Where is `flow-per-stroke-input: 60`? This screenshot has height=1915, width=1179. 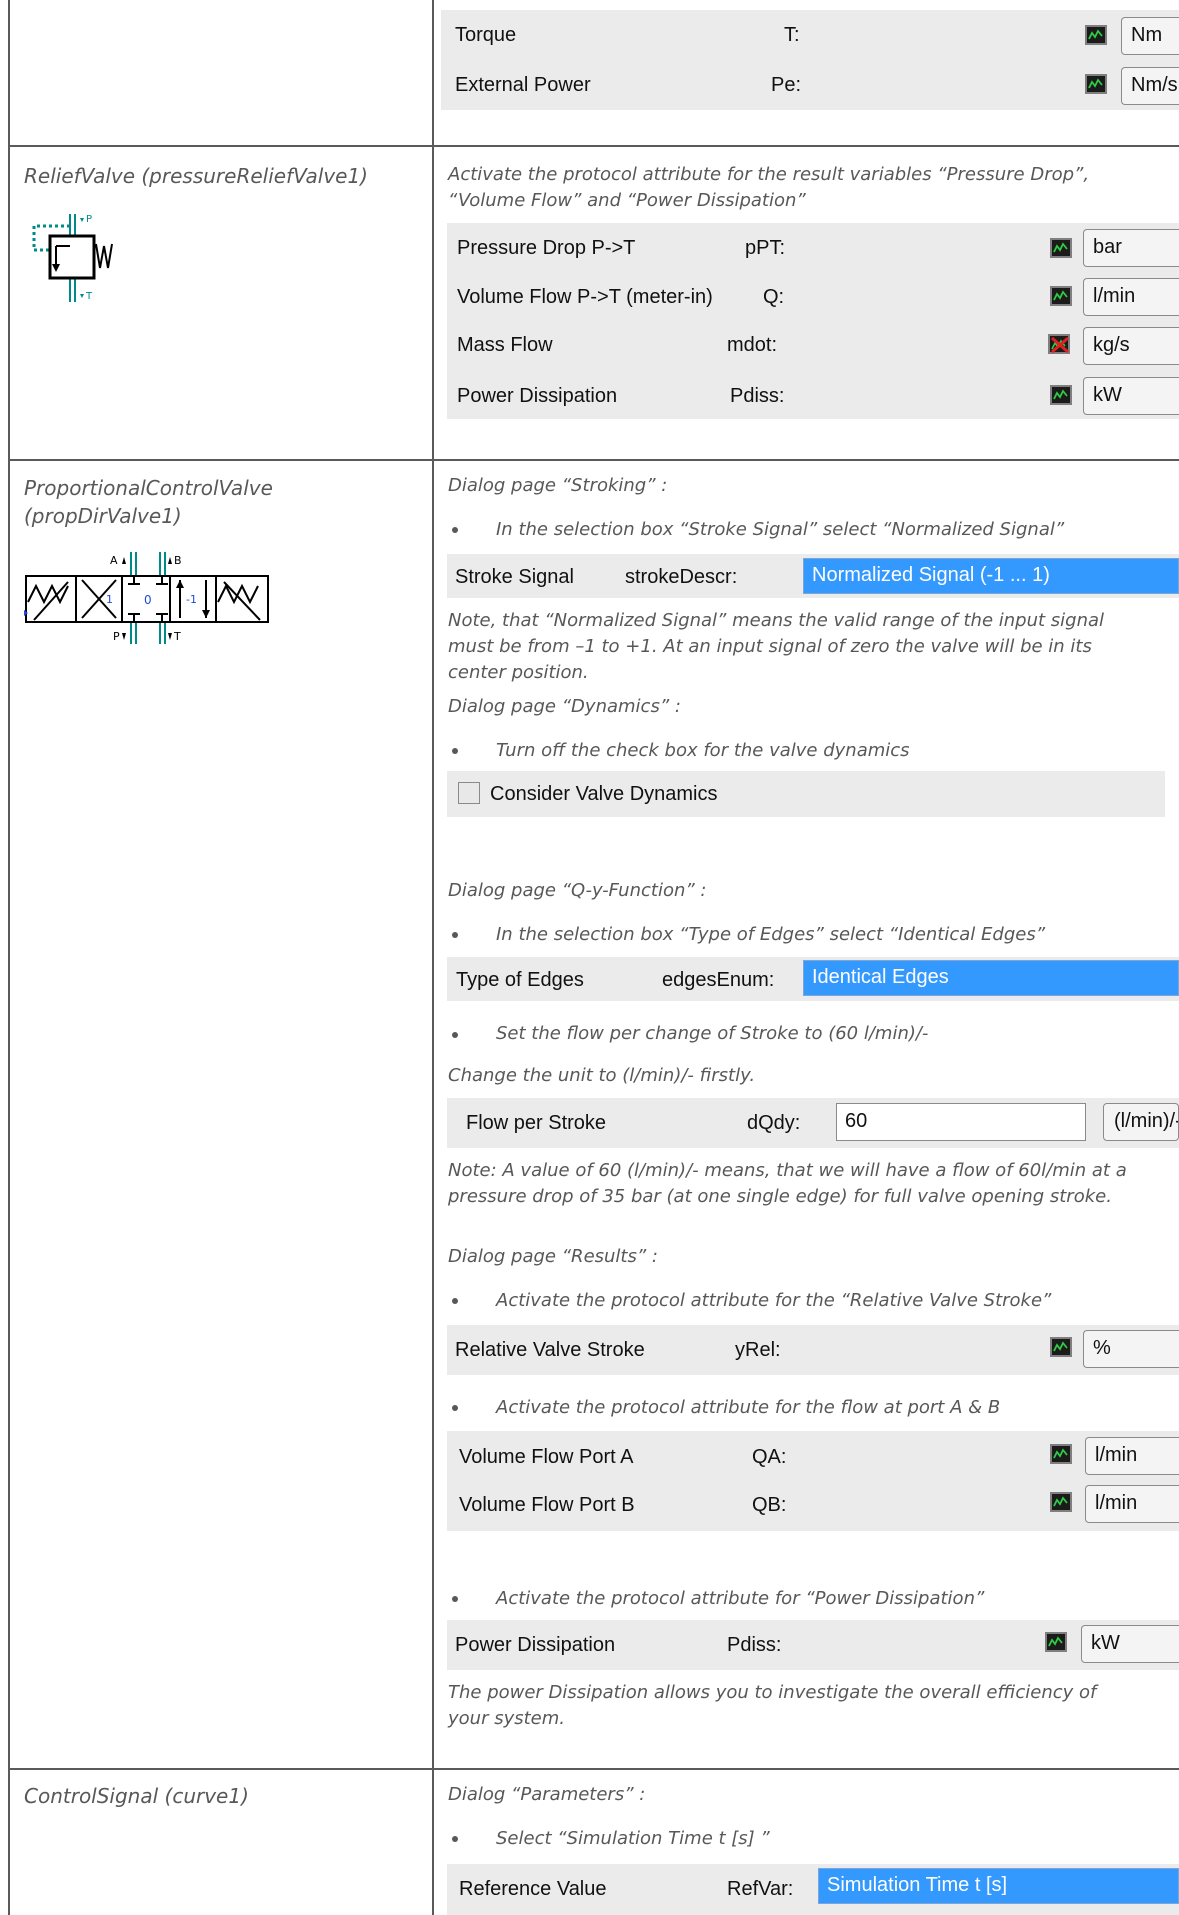 flow-per-stroke-input: 60 is located at coordinates (961, 1122).